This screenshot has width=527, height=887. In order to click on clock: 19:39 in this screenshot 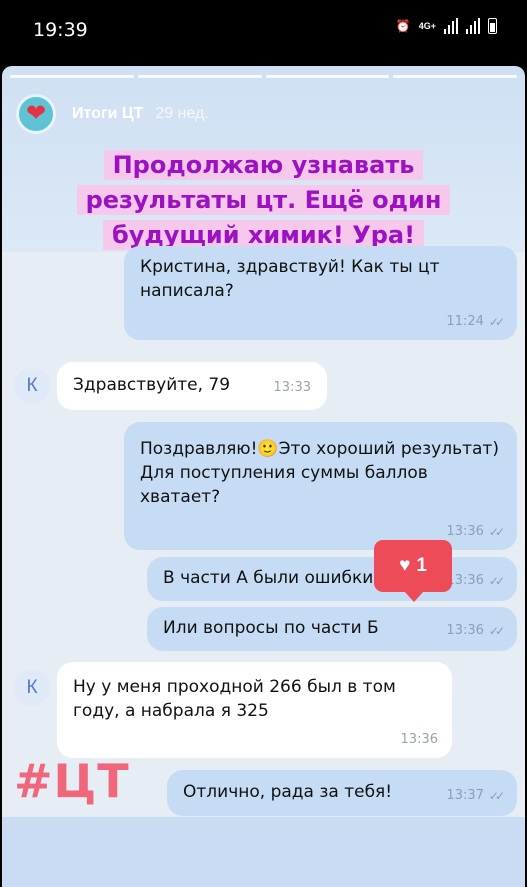, I will do `click(60, 30)`.